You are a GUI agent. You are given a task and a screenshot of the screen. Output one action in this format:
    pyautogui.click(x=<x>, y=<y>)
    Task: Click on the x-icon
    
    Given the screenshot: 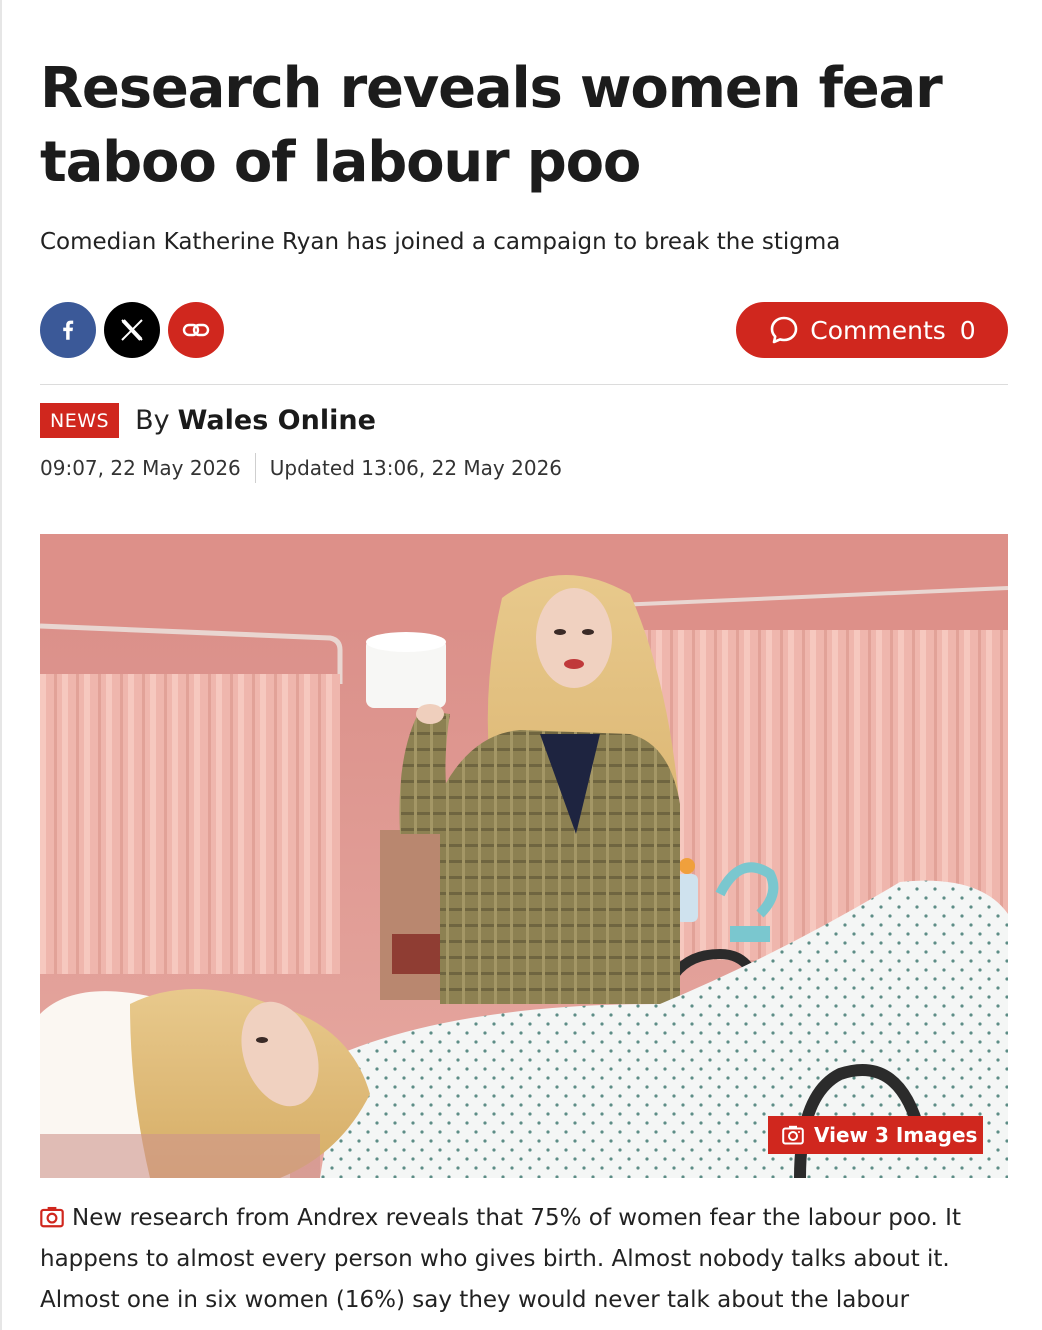 What is the action you would take?
    pyautogui.click(x=132, y=330)
    